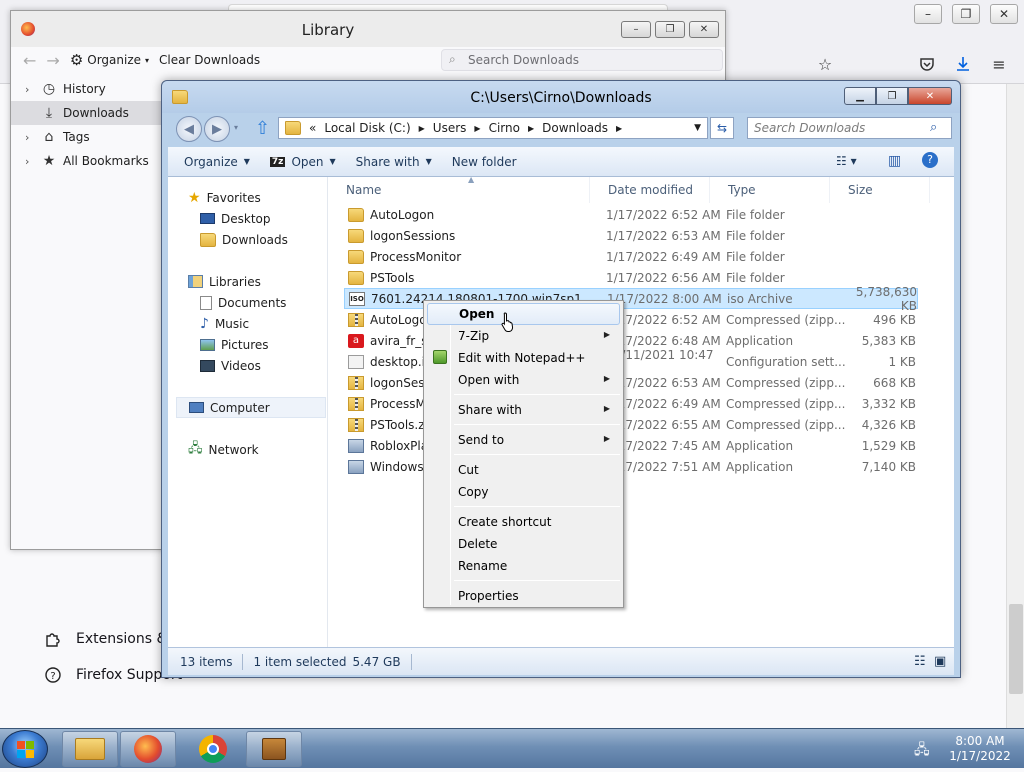 The width and height of the screenshot is (1024, 772). What do you see at coordinates (263, 344) in the screenshot?
I see `nav-pictures: Pictures` at bounding box center [263, 344].